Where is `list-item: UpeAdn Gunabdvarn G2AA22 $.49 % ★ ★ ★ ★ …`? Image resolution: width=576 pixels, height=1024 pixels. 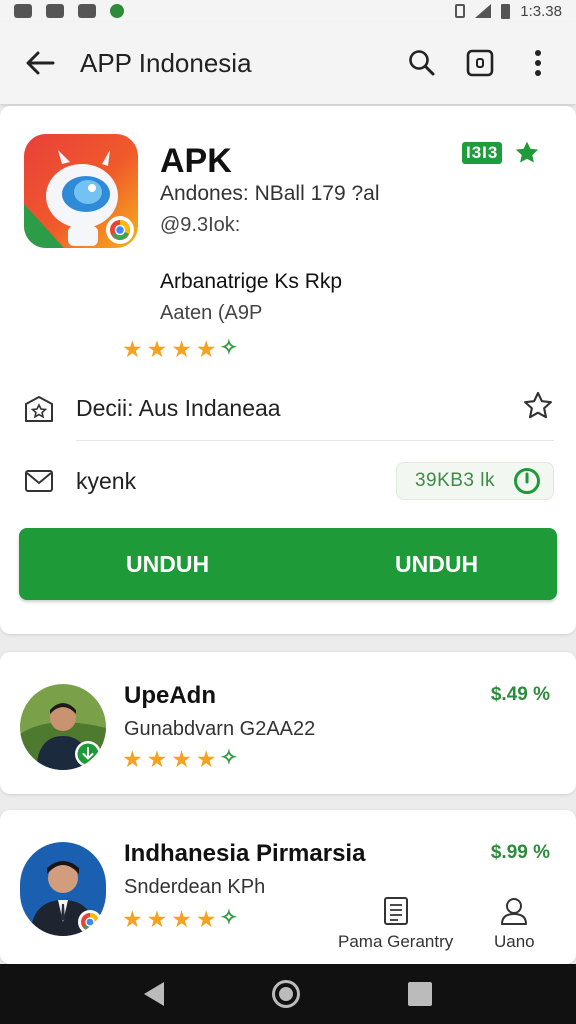 list-item: UpeAdn Gunabdvarn G2AA22 $.49 % ★ ★ ★ ★ … is located at coordinates (288, 723).